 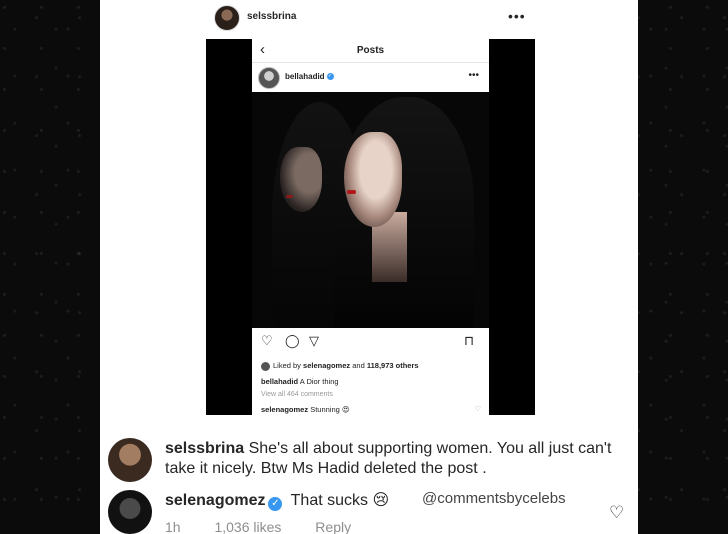 What do you see at coordinates (370, 340) in the screenshot?
I see `embedded-action-bar: ♡ ◯ ▽ ⊓` at bounding box center [370, 340].